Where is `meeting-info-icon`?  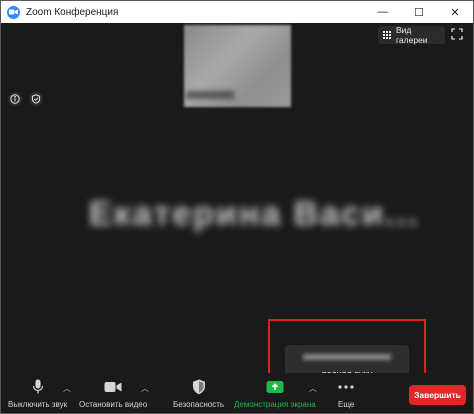 meeting-info-icon is located at coordinates (15, 99).